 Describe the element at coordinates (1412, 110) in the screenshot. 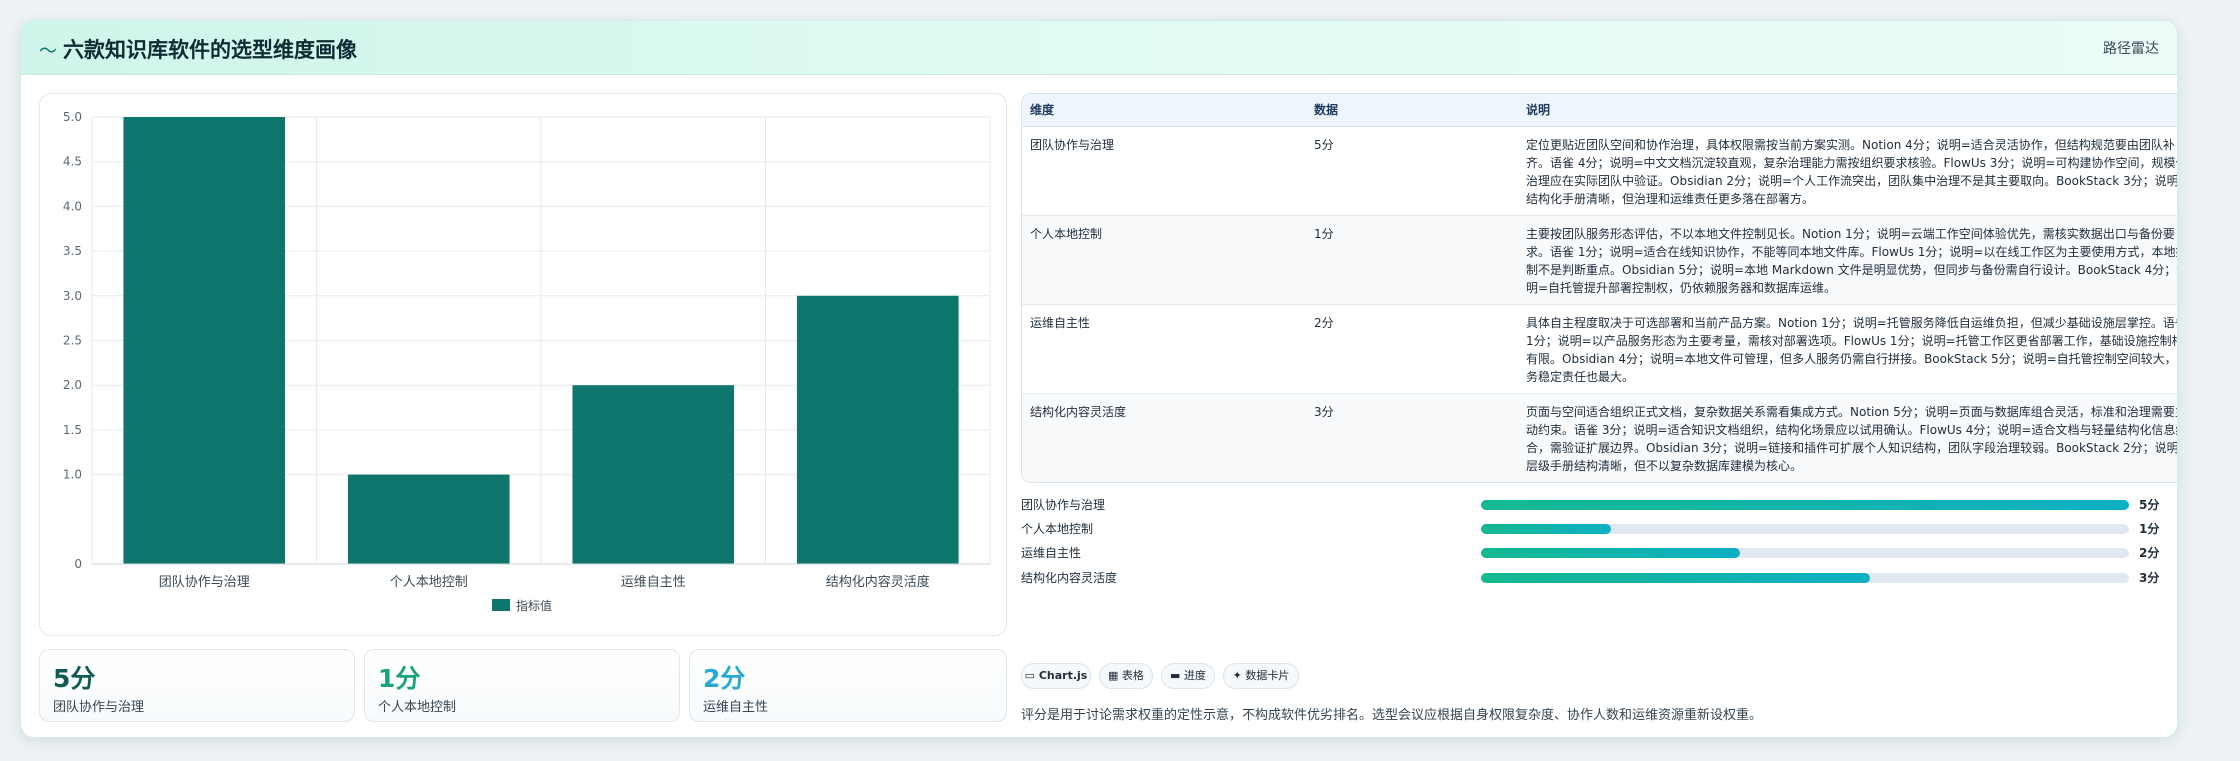

I see `column-header: 数据` at that location.